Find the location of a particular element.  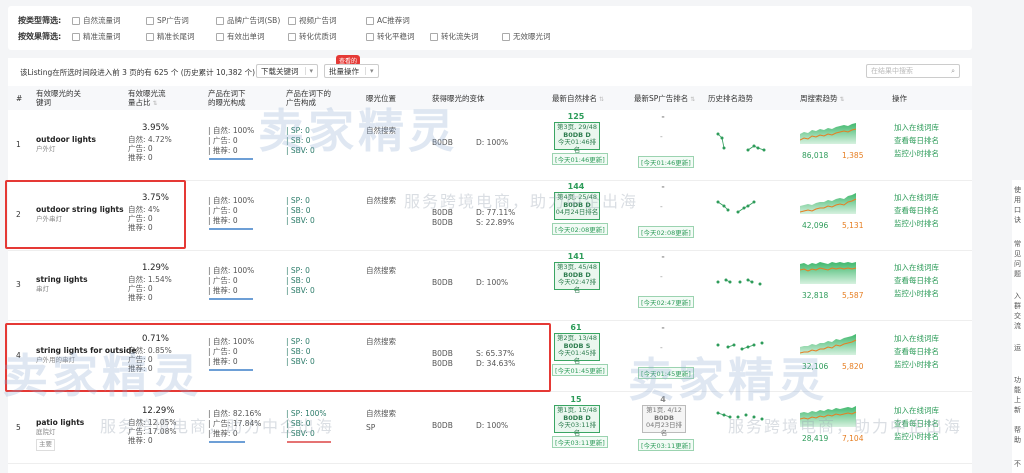

search-input: 在结果中搜索 ⌕ is located at coordinates (913, 71).